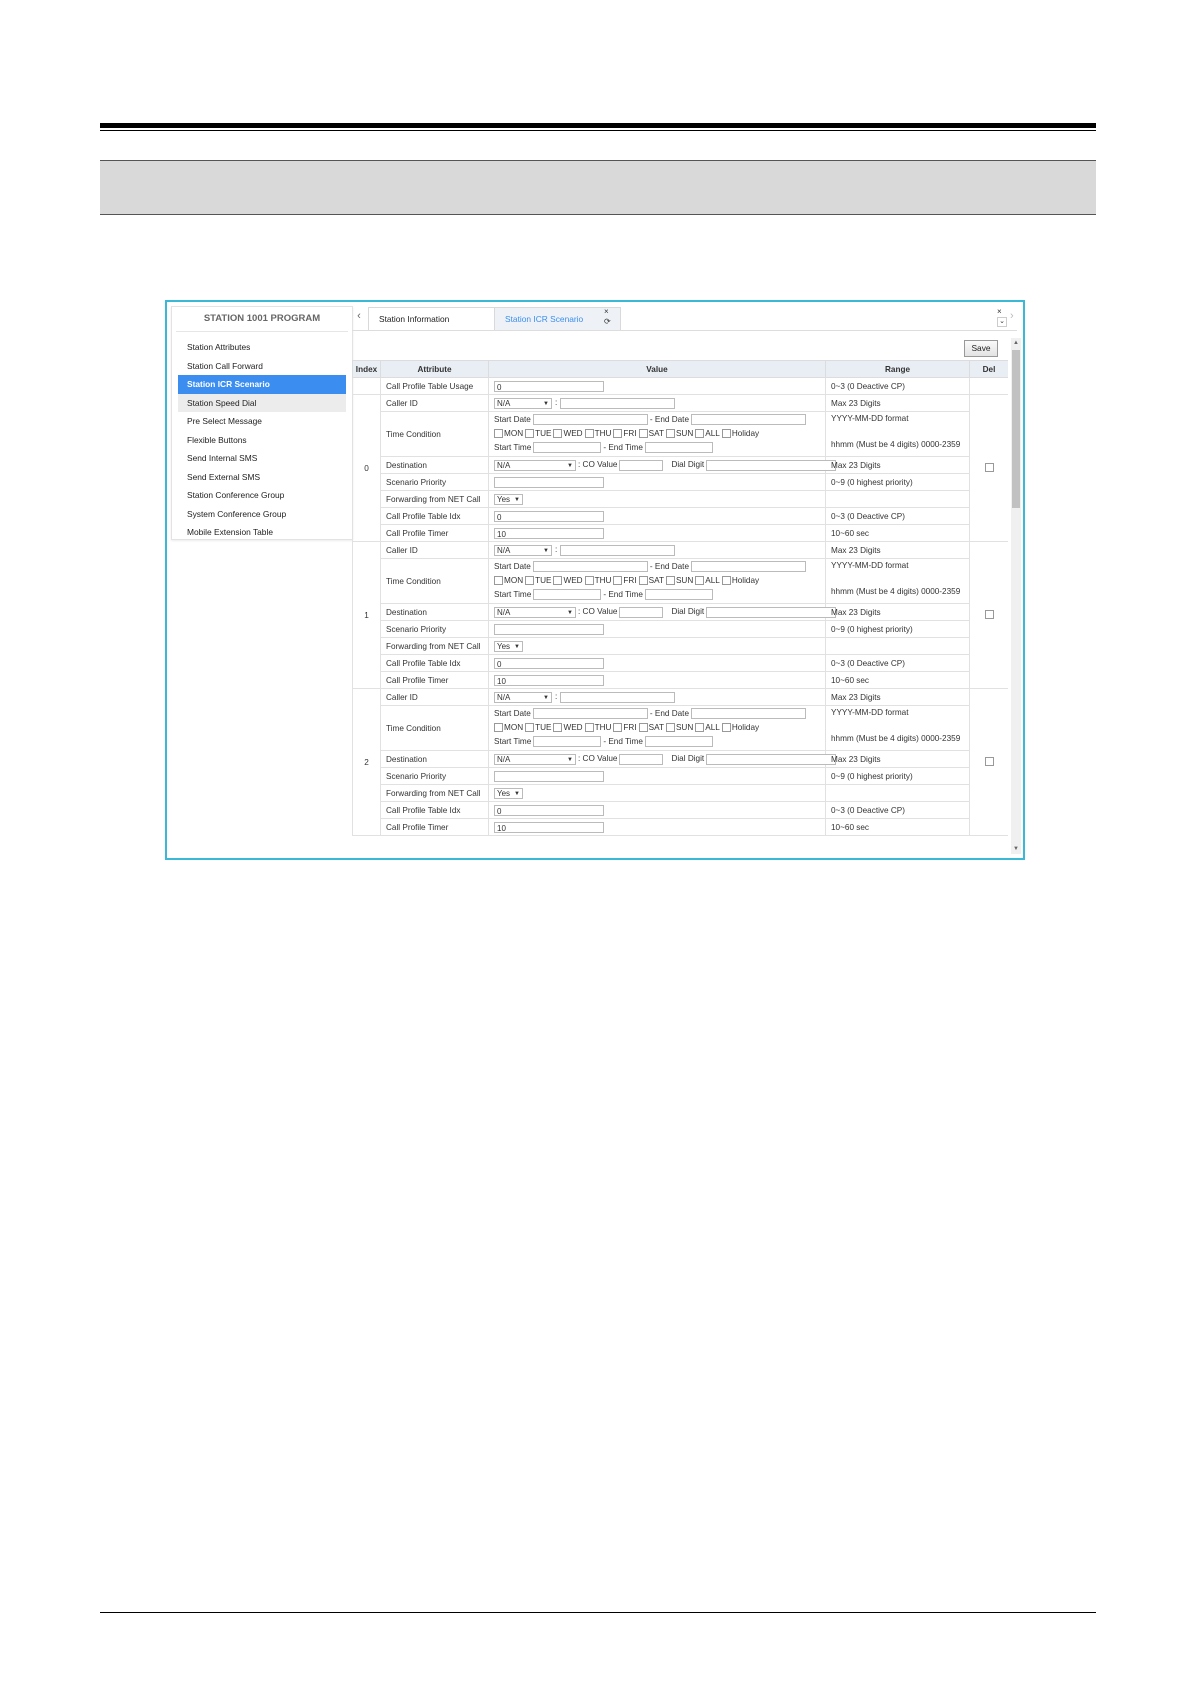  What do you see at coordinates (868, 516) in the screenshot?
I see `range-text: 0~3 (0 Deactive CP)` at bounding box center [868, 516].